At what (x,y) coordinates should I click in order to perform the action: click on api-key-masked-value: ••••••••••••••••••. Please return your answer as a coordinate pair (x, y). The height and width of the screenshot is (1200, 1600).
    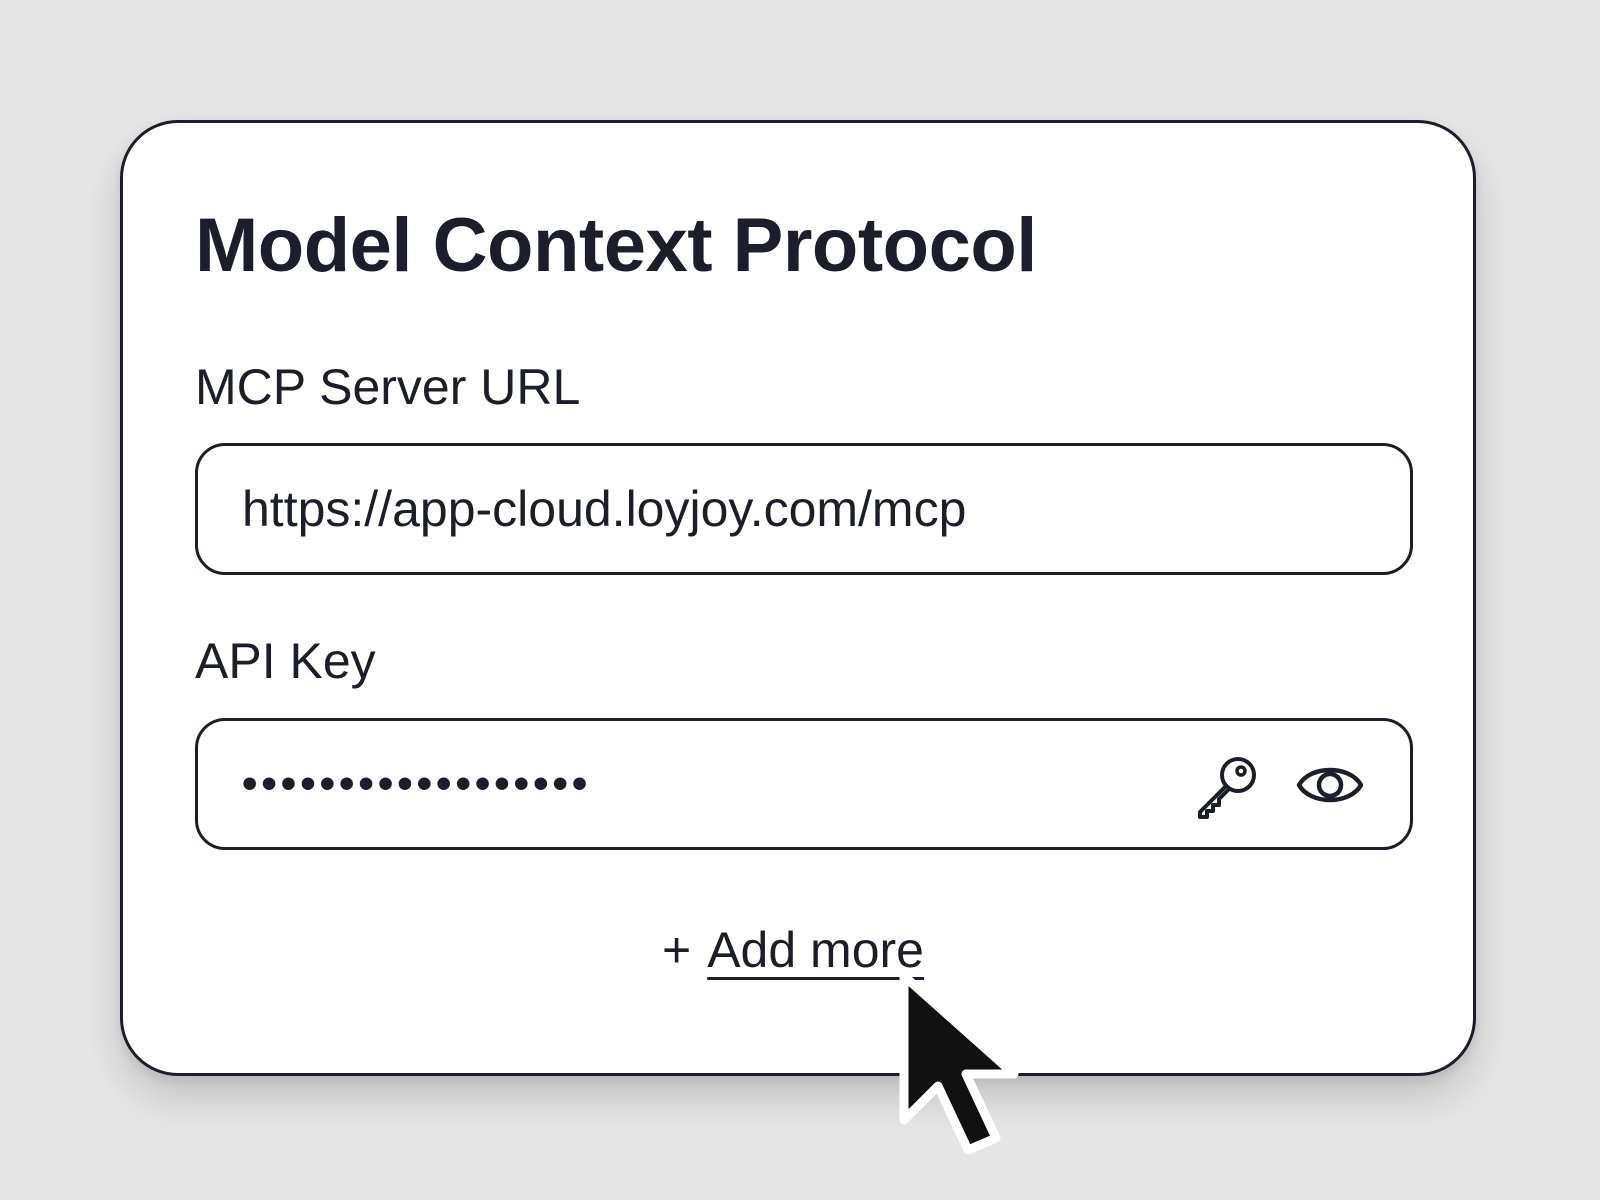
    Looking at the image, I should click on (394, 784).